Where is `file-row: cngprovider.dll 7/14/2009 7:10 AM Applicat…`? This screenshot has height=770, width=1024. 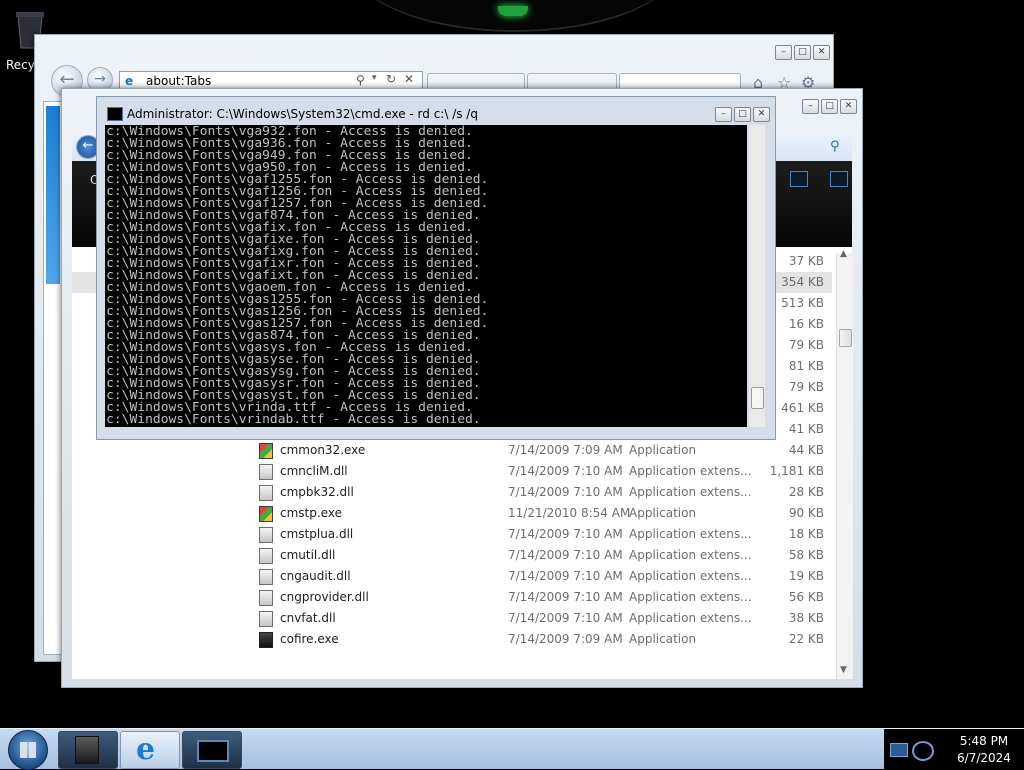 file-row: cngprovider.dll 7/14/2009 7:10 AM Applicat… is located at coordinates (452, 597).